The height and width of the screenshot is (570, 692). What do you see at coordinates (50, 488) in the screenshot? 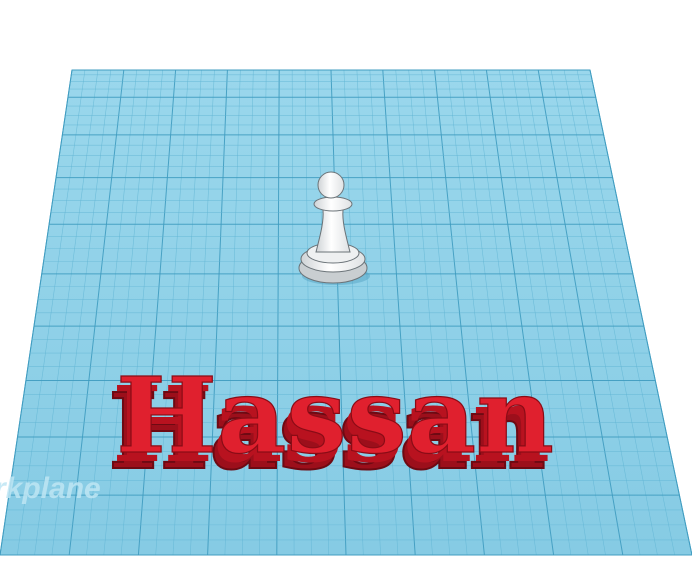
I see `workplane-watermark: rkplane` at bounding box center [50, 488].